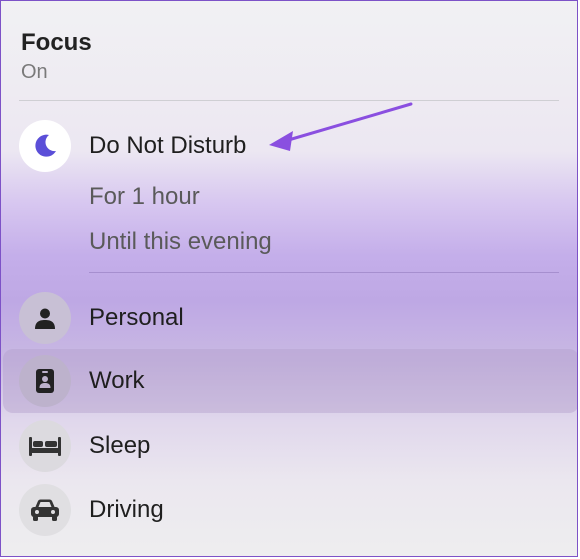  What do you see at coordinates (126, 509) in the screenshot?
I see `mode-label: Driving` at bounding box center [126, 509].